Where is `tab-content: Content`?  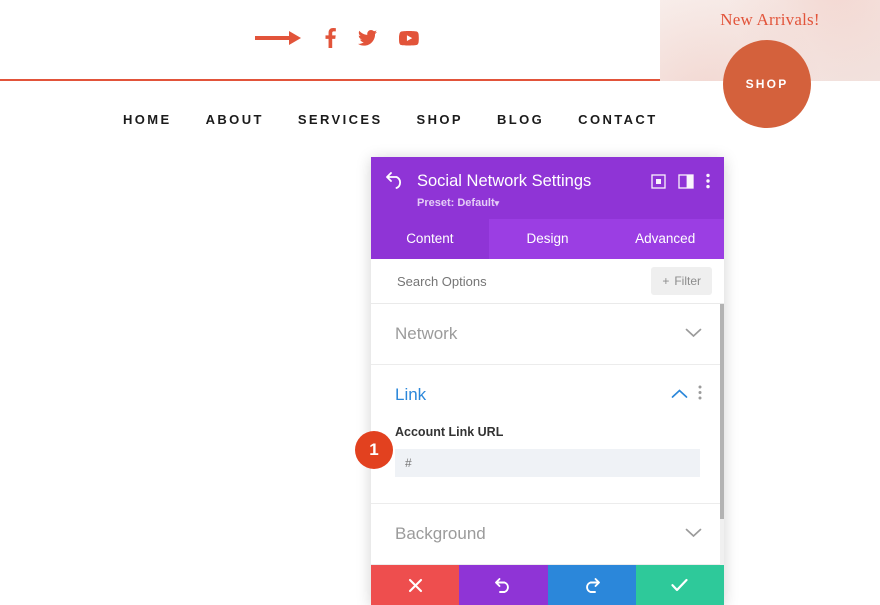
tab-content: Content is located at coordinates (430, 239).